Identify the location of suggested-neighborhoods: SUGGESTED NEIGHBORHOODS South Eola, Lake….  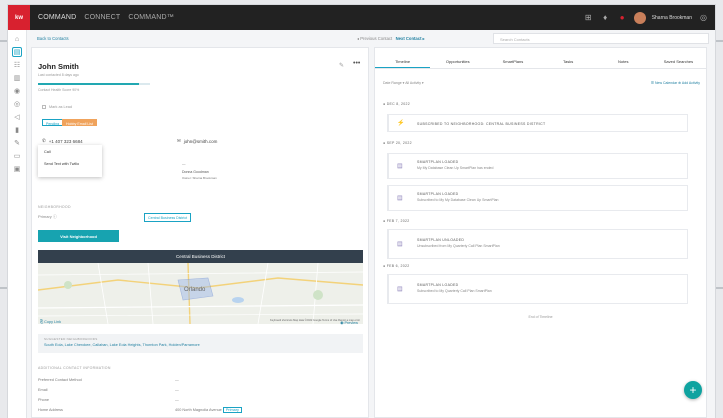
(200, 343).